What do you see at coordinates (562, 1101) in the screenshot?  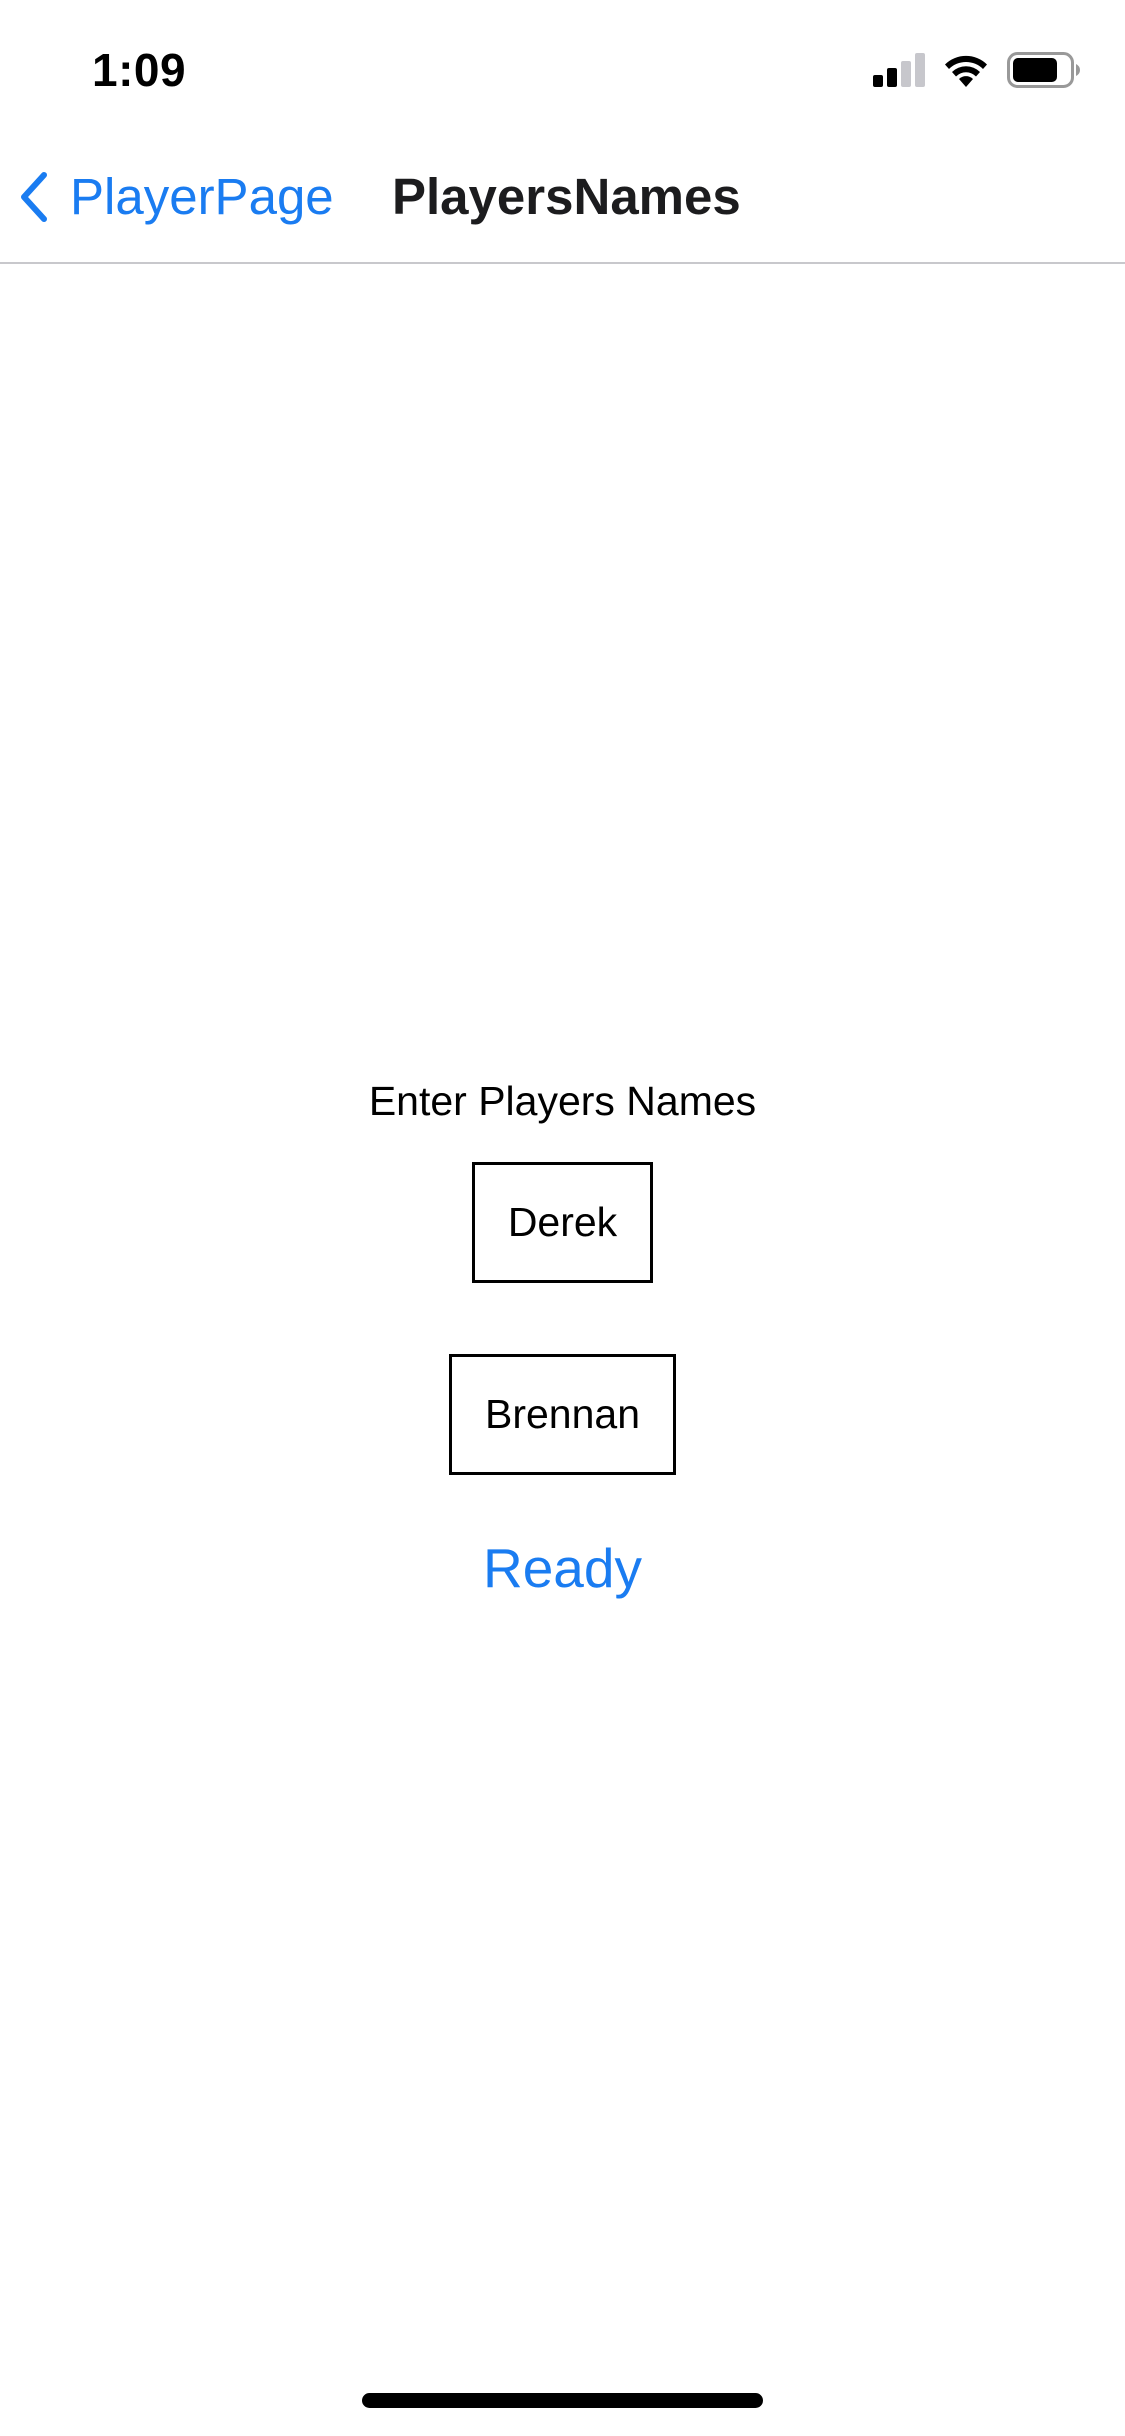 I see `enter-names-label: Enter Players Names` at bounding box center [562, 1101].